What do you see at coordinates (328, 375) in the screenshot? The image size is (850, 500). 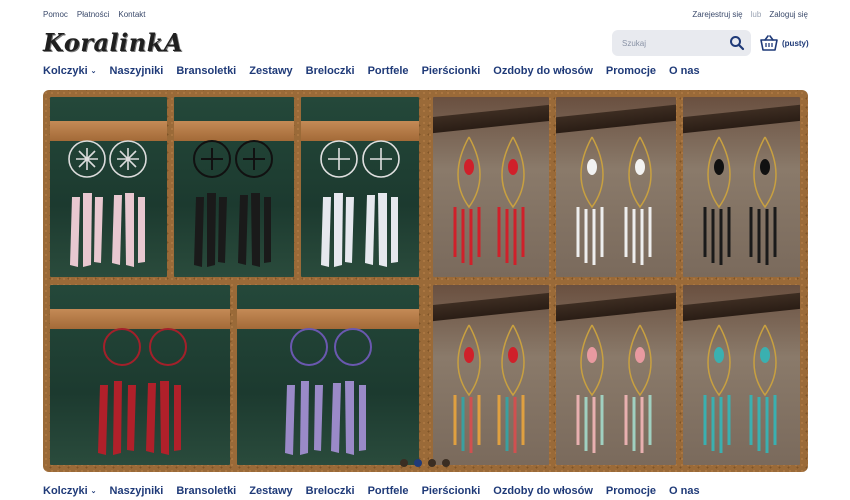 I see `product-photo-purple-earrings` at bounding box center [328, 375].